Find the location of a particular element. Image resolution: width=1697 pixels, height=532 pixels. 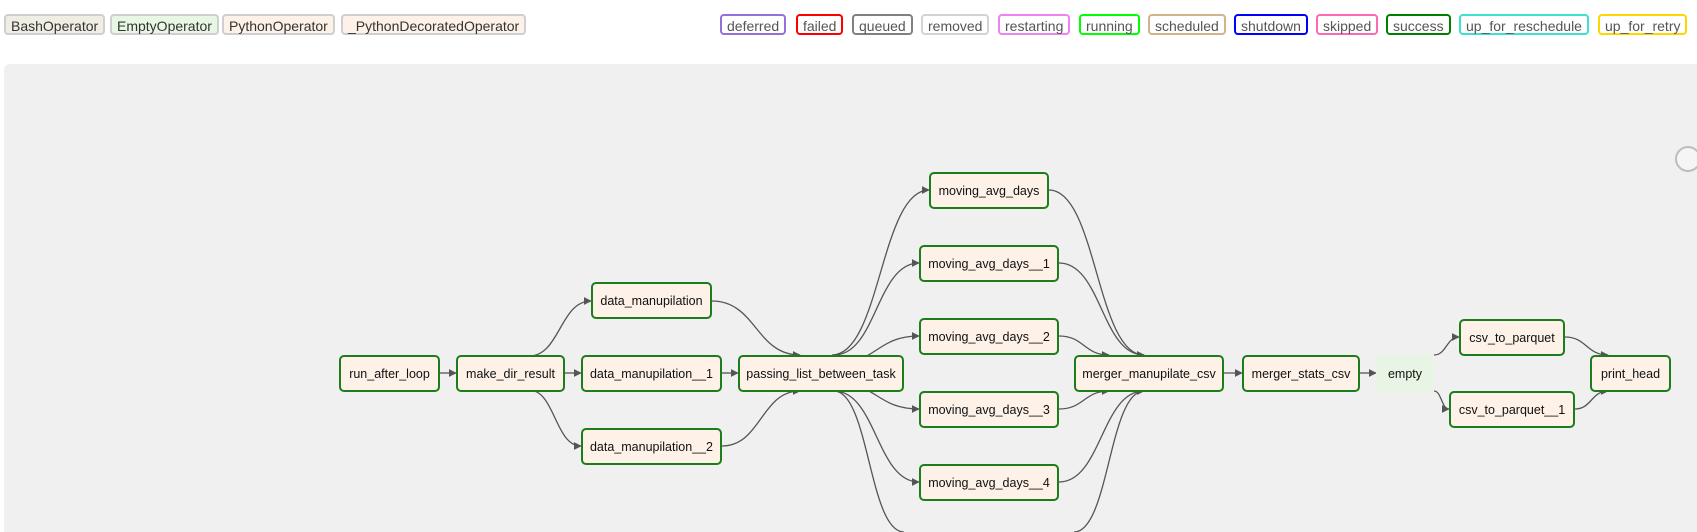

operator-tag-bash: BashOperator is located at coordinates (55, 24).